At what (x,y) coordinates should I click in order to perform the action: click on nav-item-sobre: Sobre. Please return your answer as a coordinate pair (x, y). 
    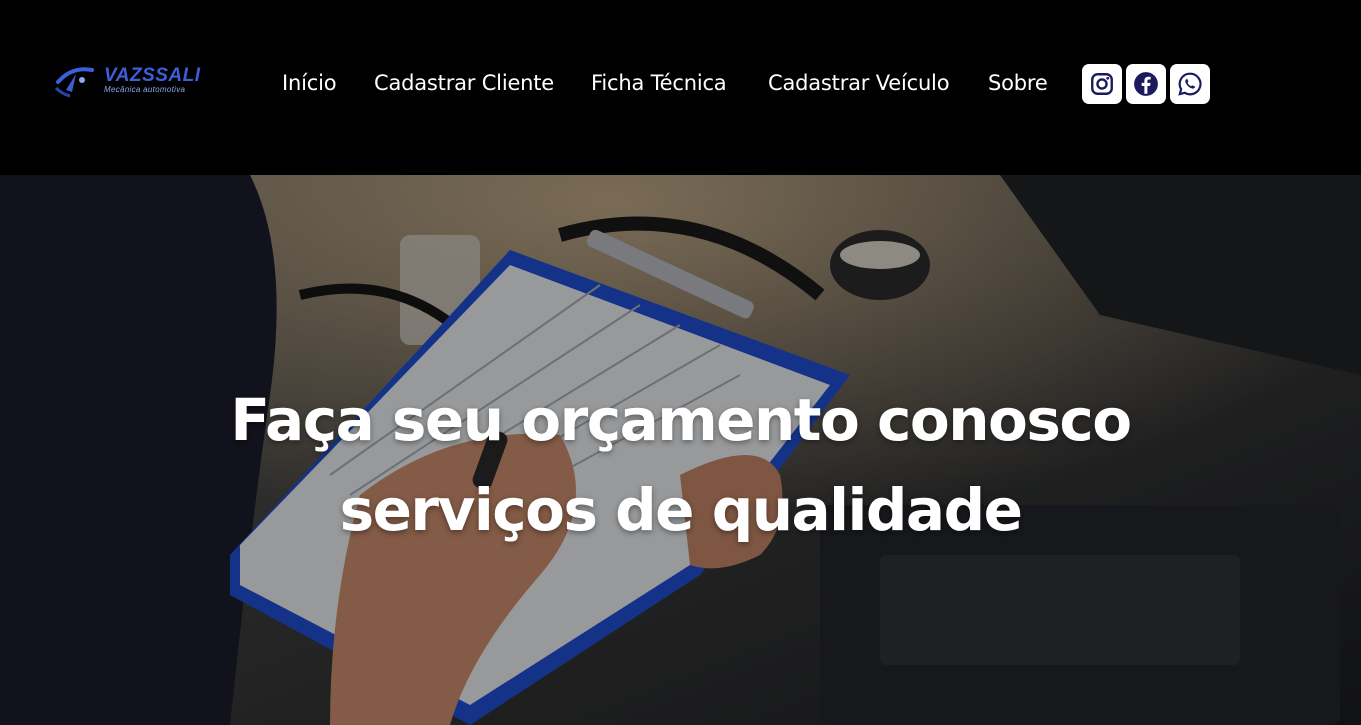
    Looking at the image, I should click on (1018, 83).